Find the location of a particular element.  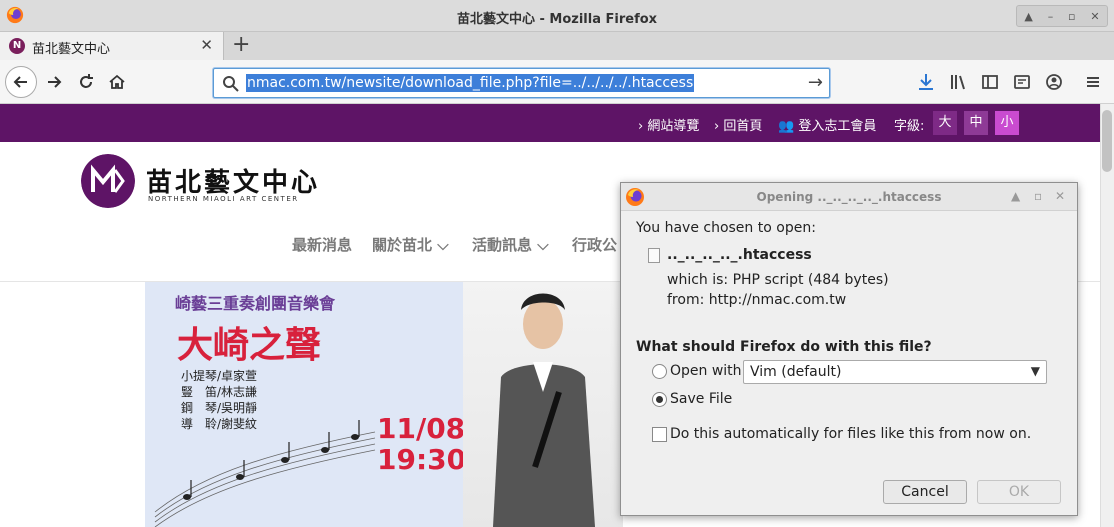

open-with-radio is located at coordinates (659, 371).